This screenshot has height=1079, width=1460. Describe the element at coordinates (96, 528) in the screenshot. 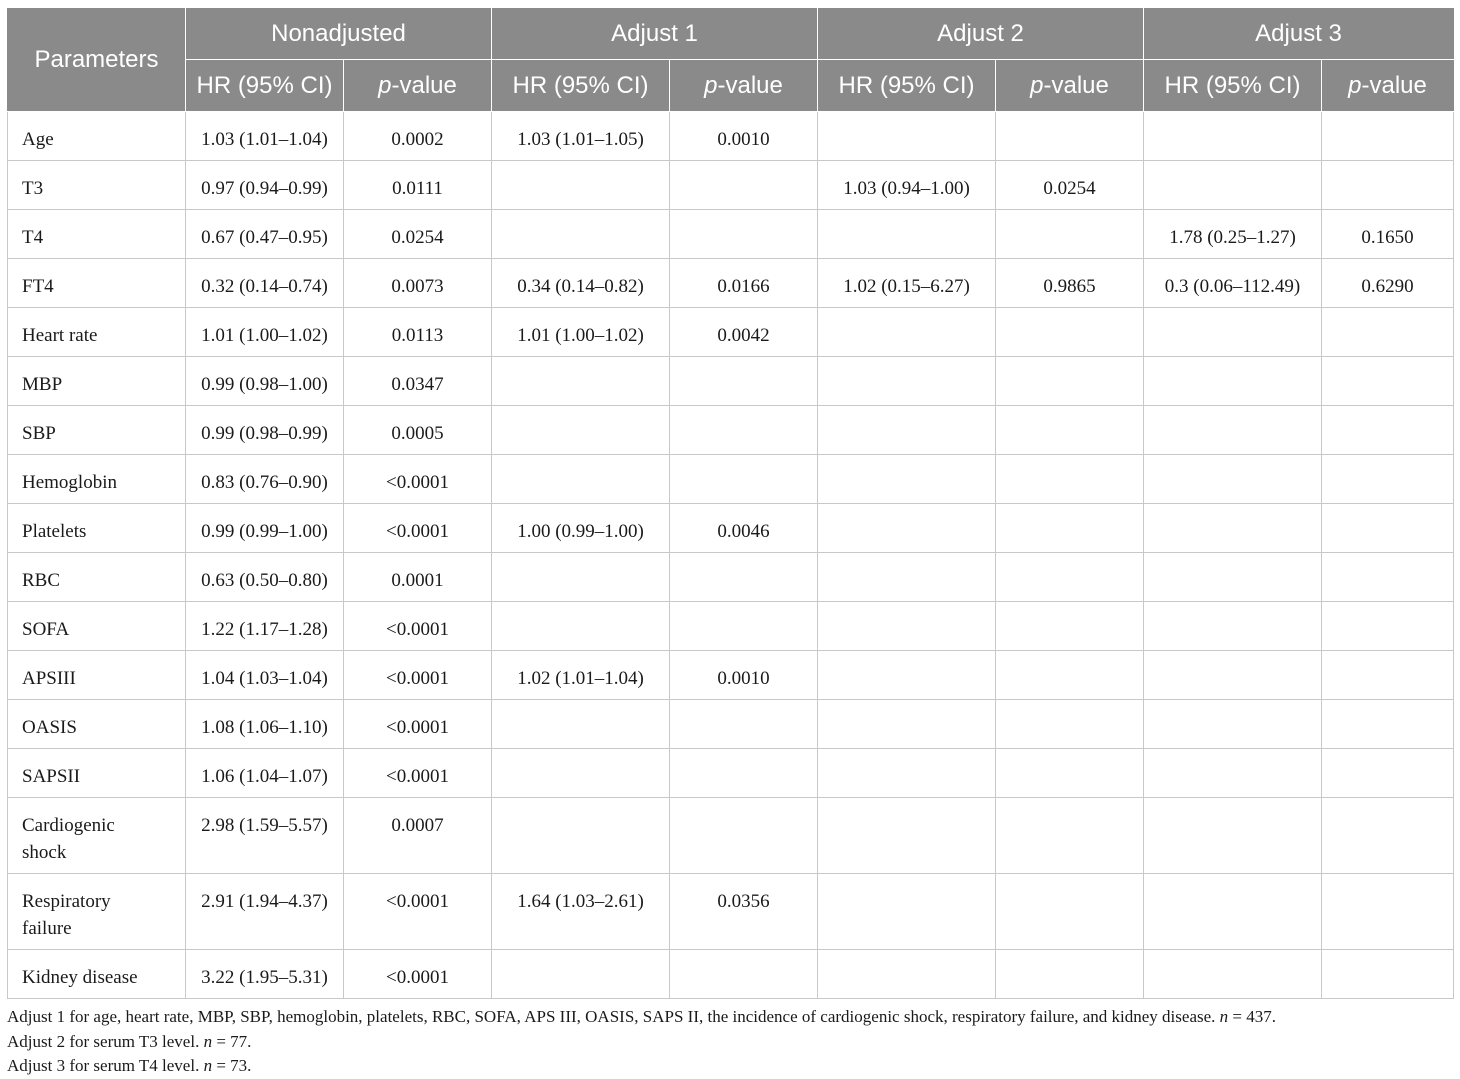

I see `row-label: Platelets` at that location.